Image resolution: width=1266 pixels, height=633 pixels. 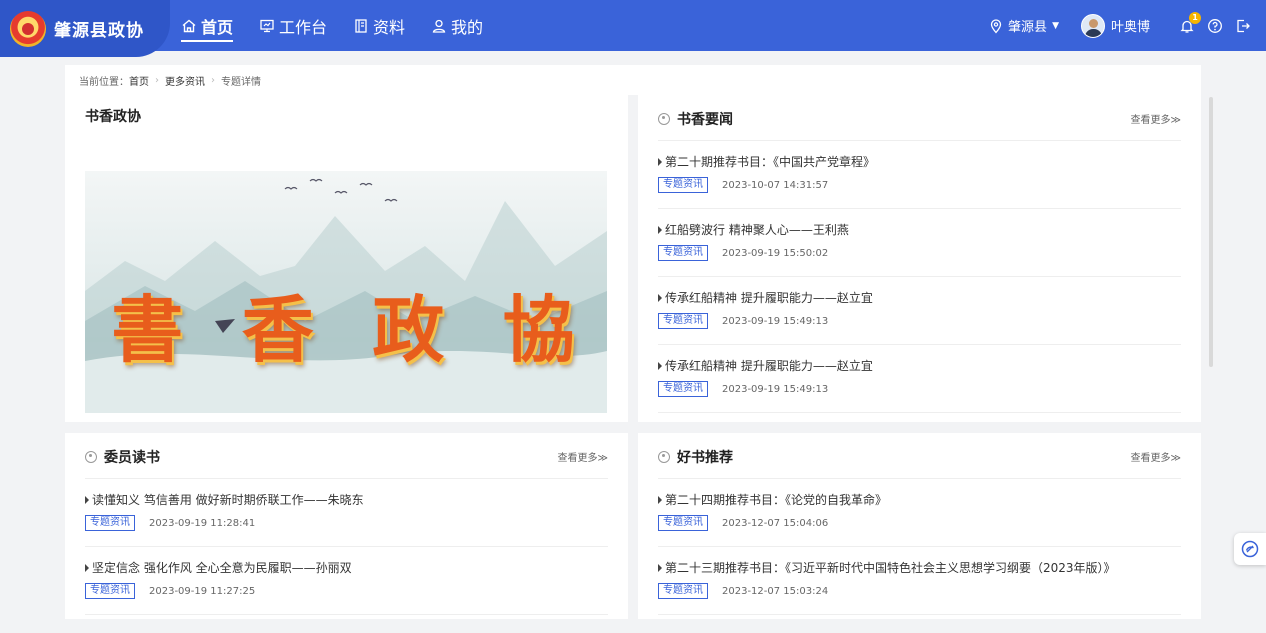 I want to click on news-time: 2023-10-07 14:31:57, so click(x=775, y=185).